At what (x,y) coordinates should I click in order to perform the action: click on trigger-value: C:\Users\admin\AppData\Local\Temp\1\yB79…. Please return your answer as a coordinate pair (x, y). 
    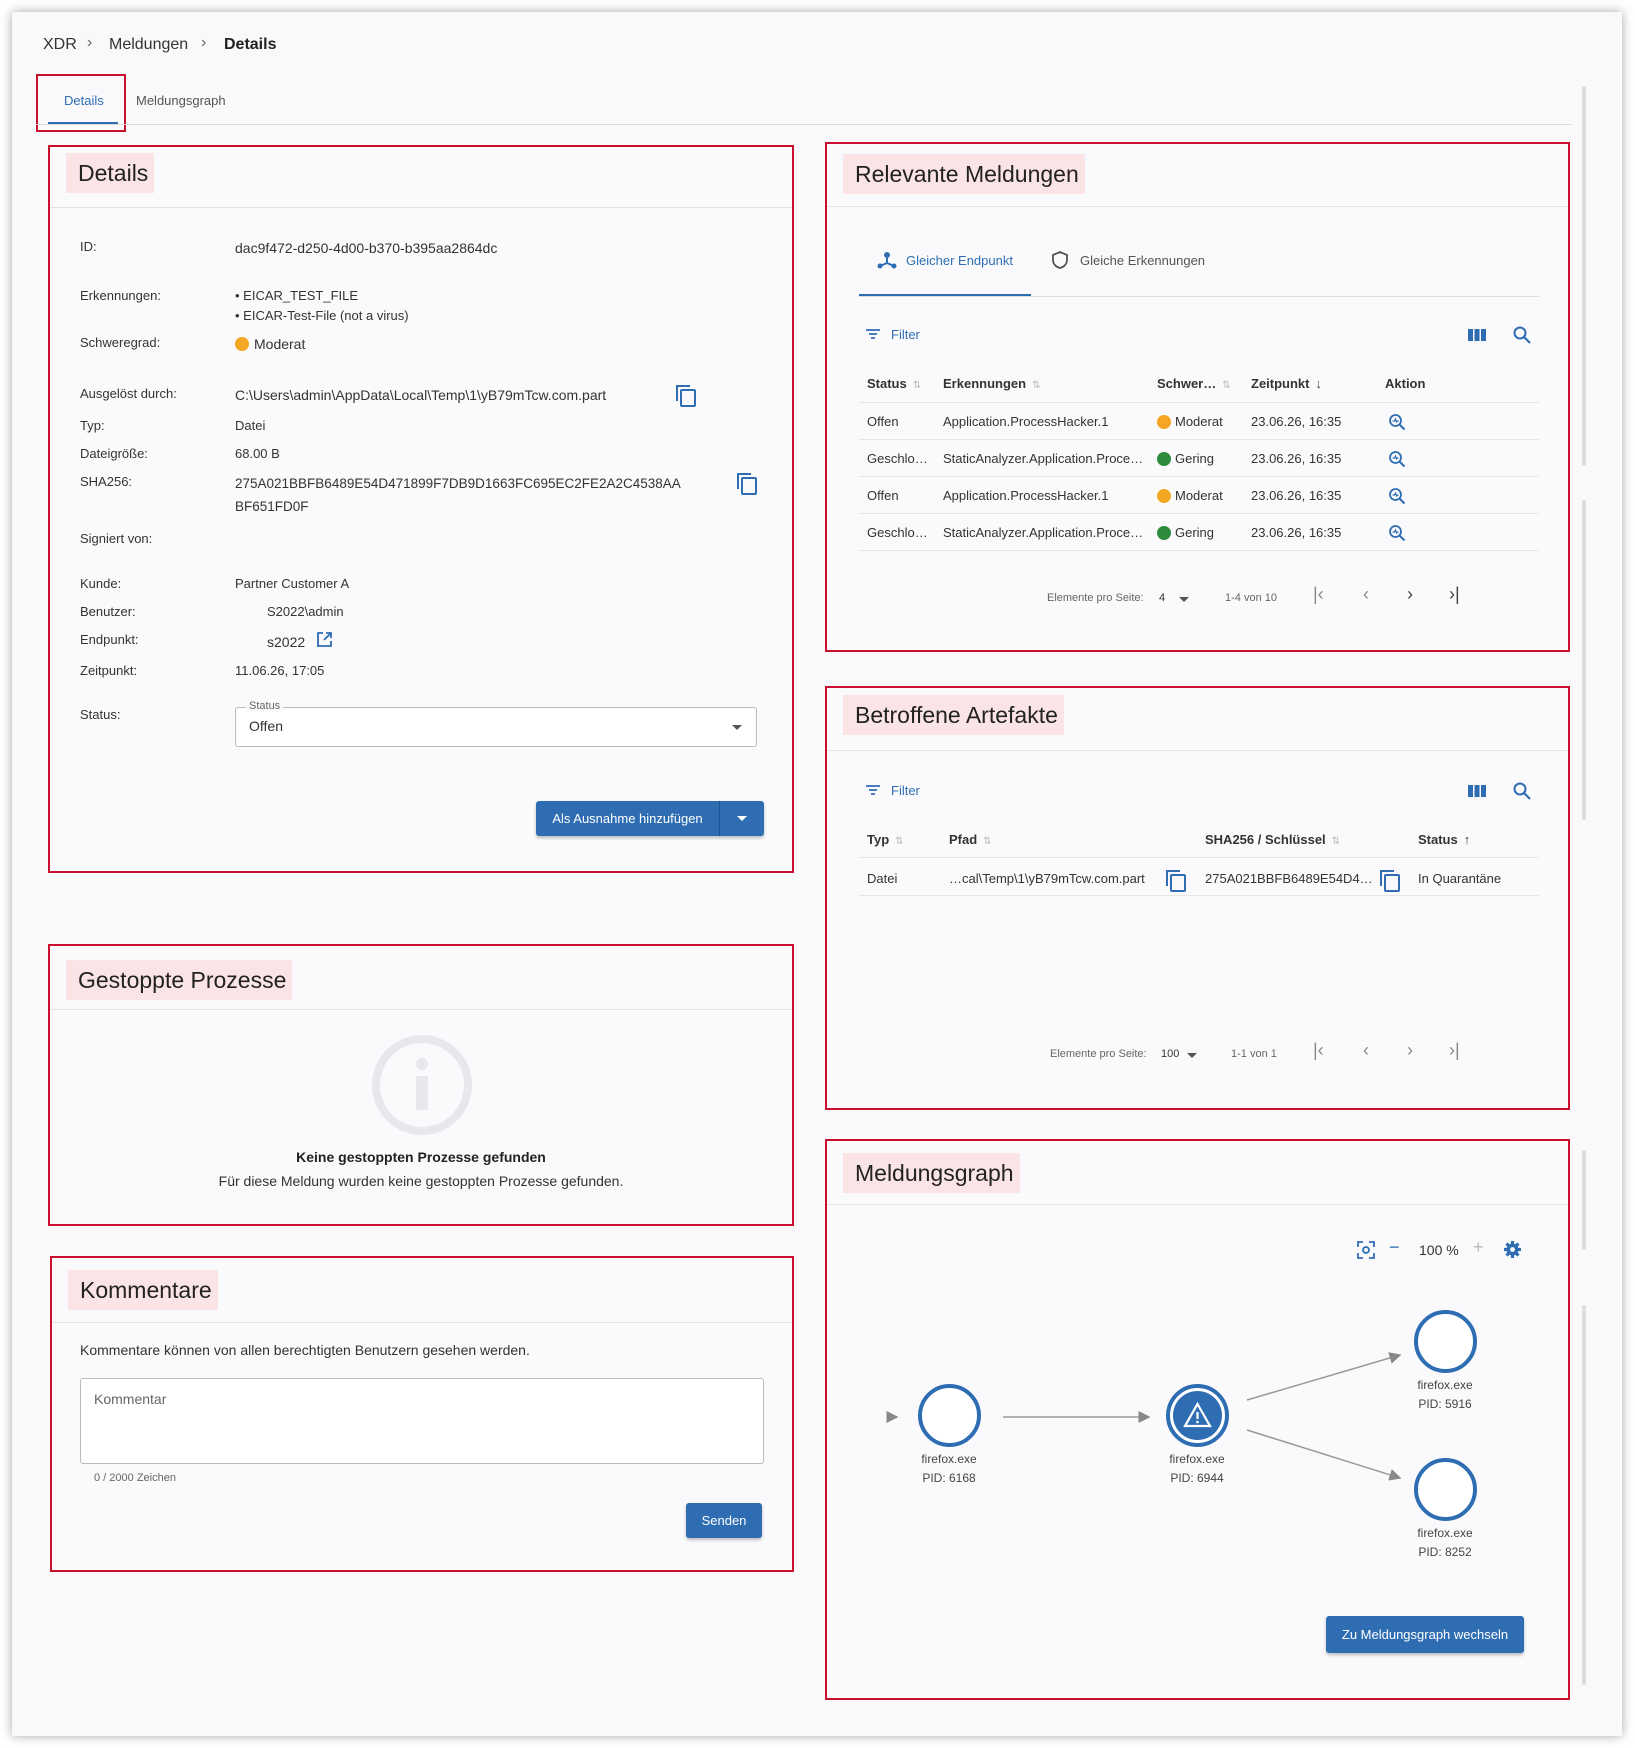
    Looking at the image, I should click on (421, 395).